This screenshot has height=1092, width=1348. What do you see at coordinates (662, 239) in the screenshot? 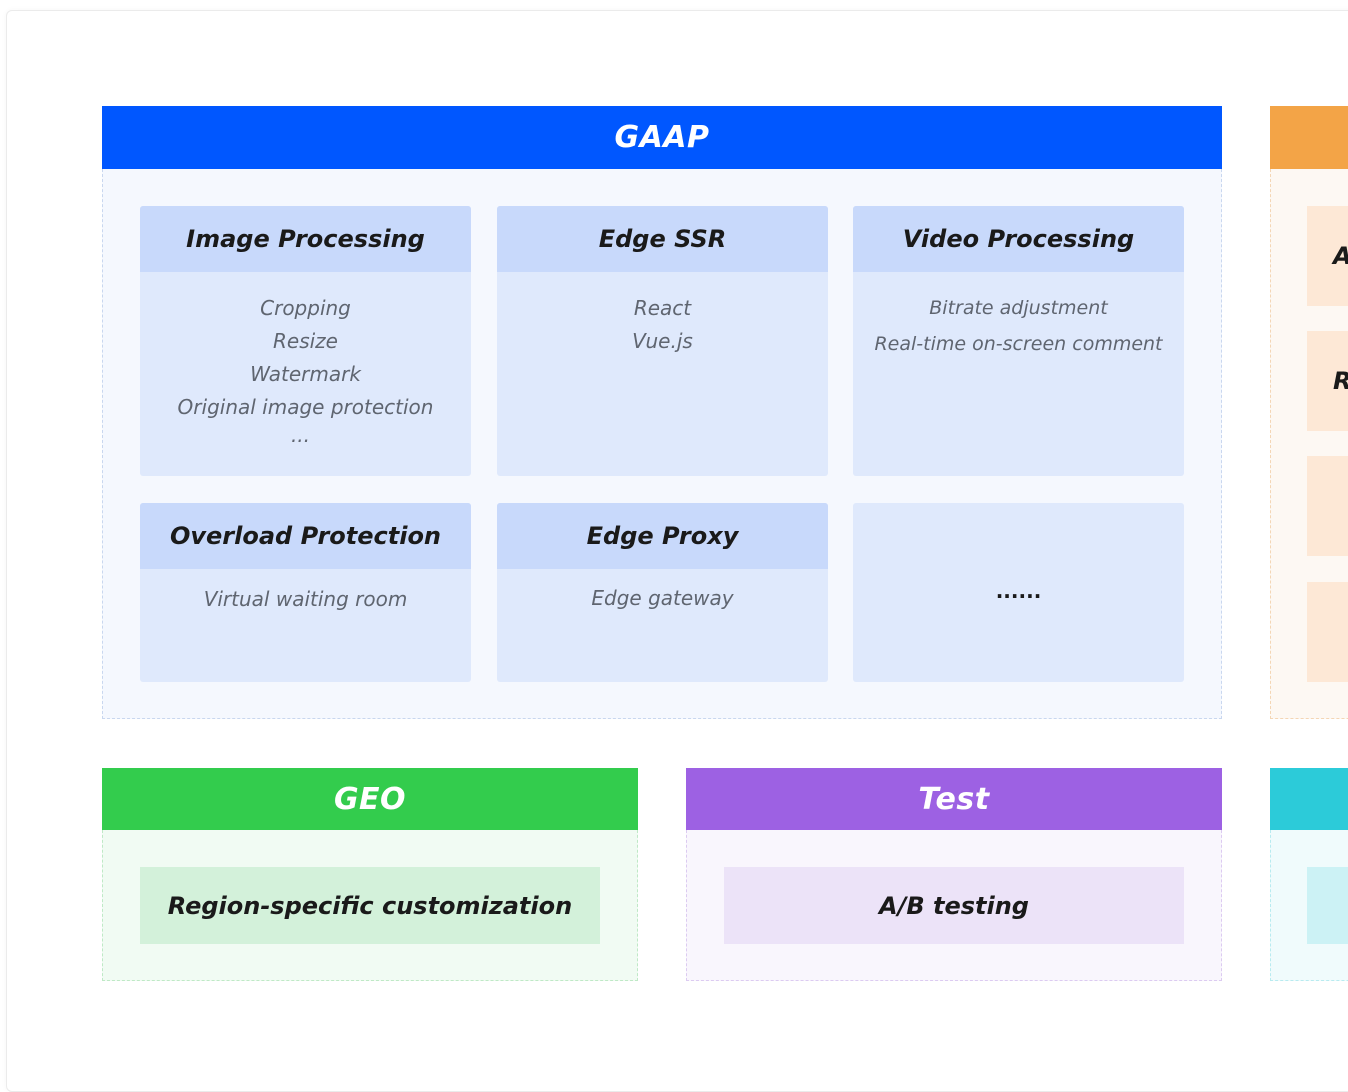
I see `card-title: Edge SSR` at bounding box center [662, 239].